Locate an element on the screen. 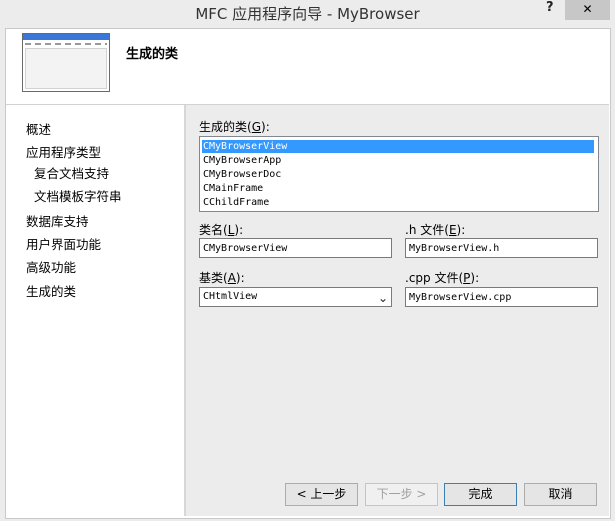 The image size is (615, 521). cpp-file-field: MyBrowserView.cpp is located at coordinates (501, 297).